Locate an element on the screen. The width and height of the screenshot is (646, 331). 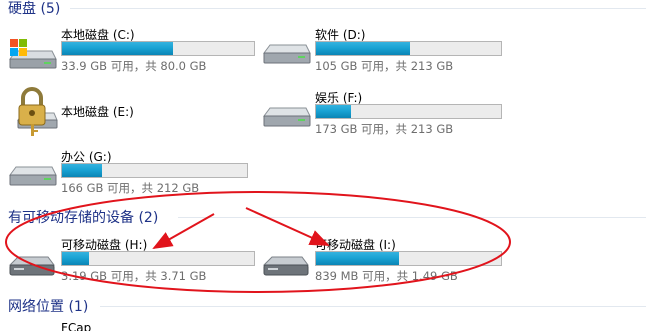
annotation-arrow-right is located at coordinates (287, 226).